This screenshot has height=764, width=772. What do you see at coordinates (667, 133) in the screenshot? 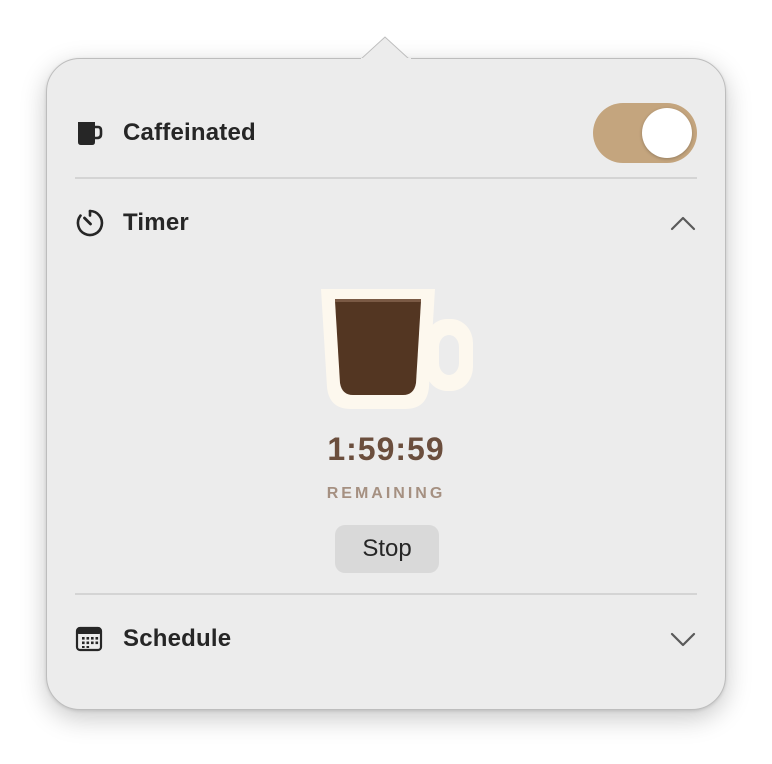
I see `toggle-knob` at bounding box center [667, 133].